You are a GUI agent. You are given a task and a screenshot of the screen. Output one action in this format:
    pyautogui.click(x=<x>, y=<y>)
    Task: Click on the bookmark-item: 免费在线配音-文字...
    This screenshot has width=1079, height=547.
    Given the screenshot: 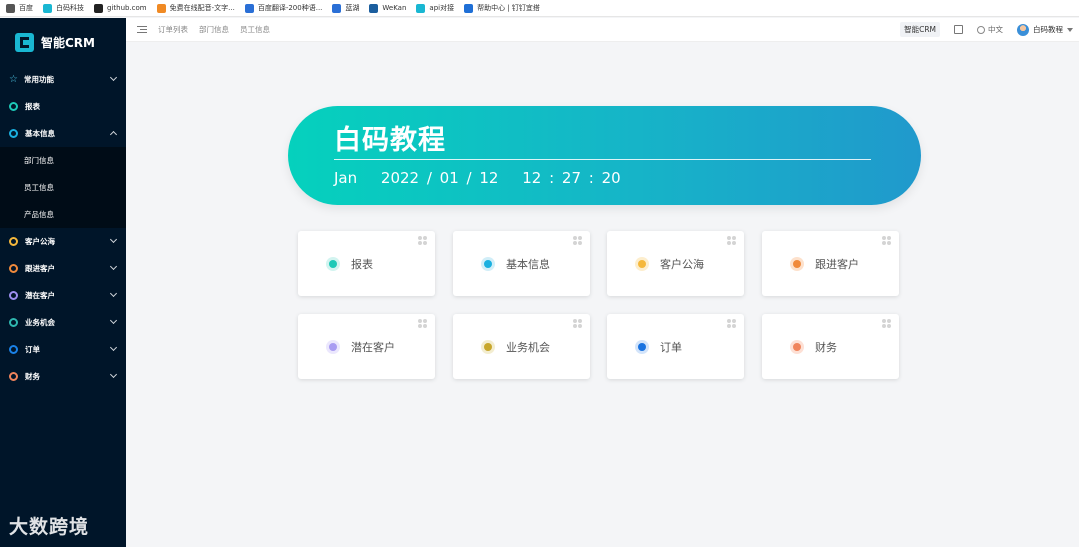 What is the action you would take?
    pyautogui.click(x=195, y=8)
    